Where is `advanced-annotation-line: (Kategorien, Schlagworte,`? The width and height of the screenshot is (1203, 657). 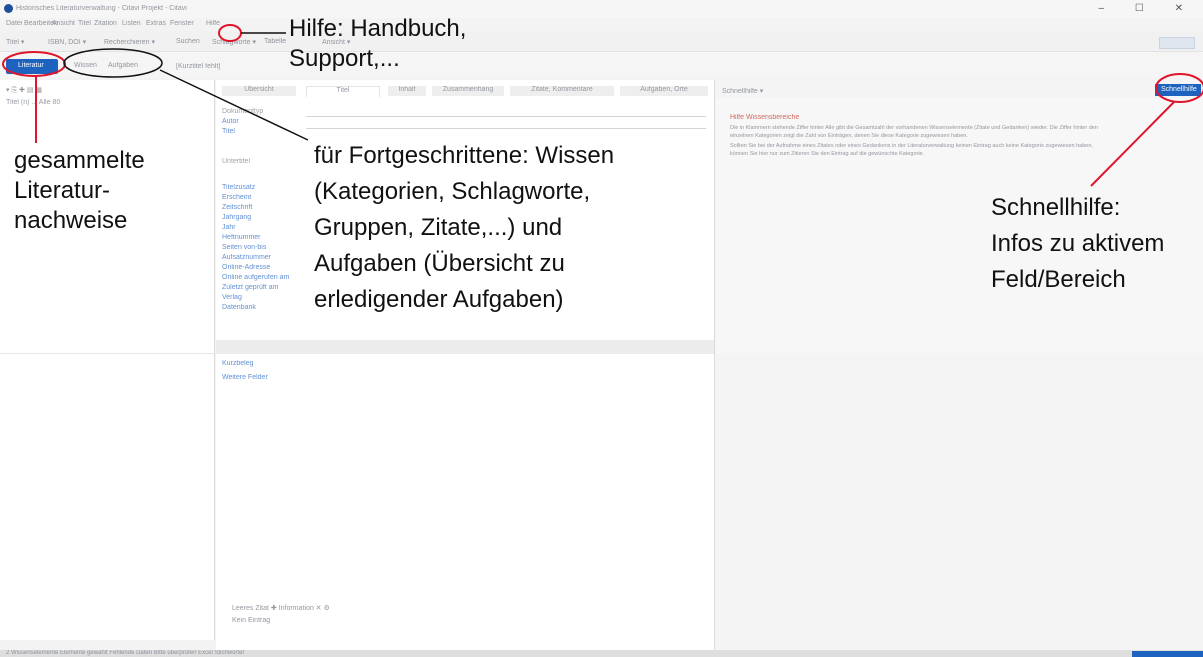
advanced-annotation-line: (Kategorien, Schlagworte, is located at coordinates (452, 191).